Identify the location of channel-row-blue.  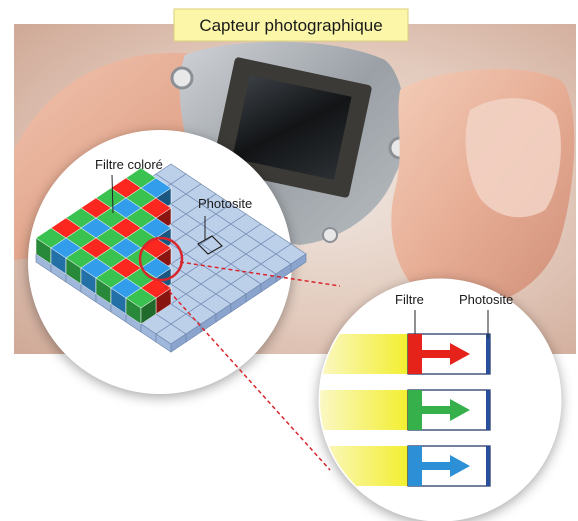
(405, 466).